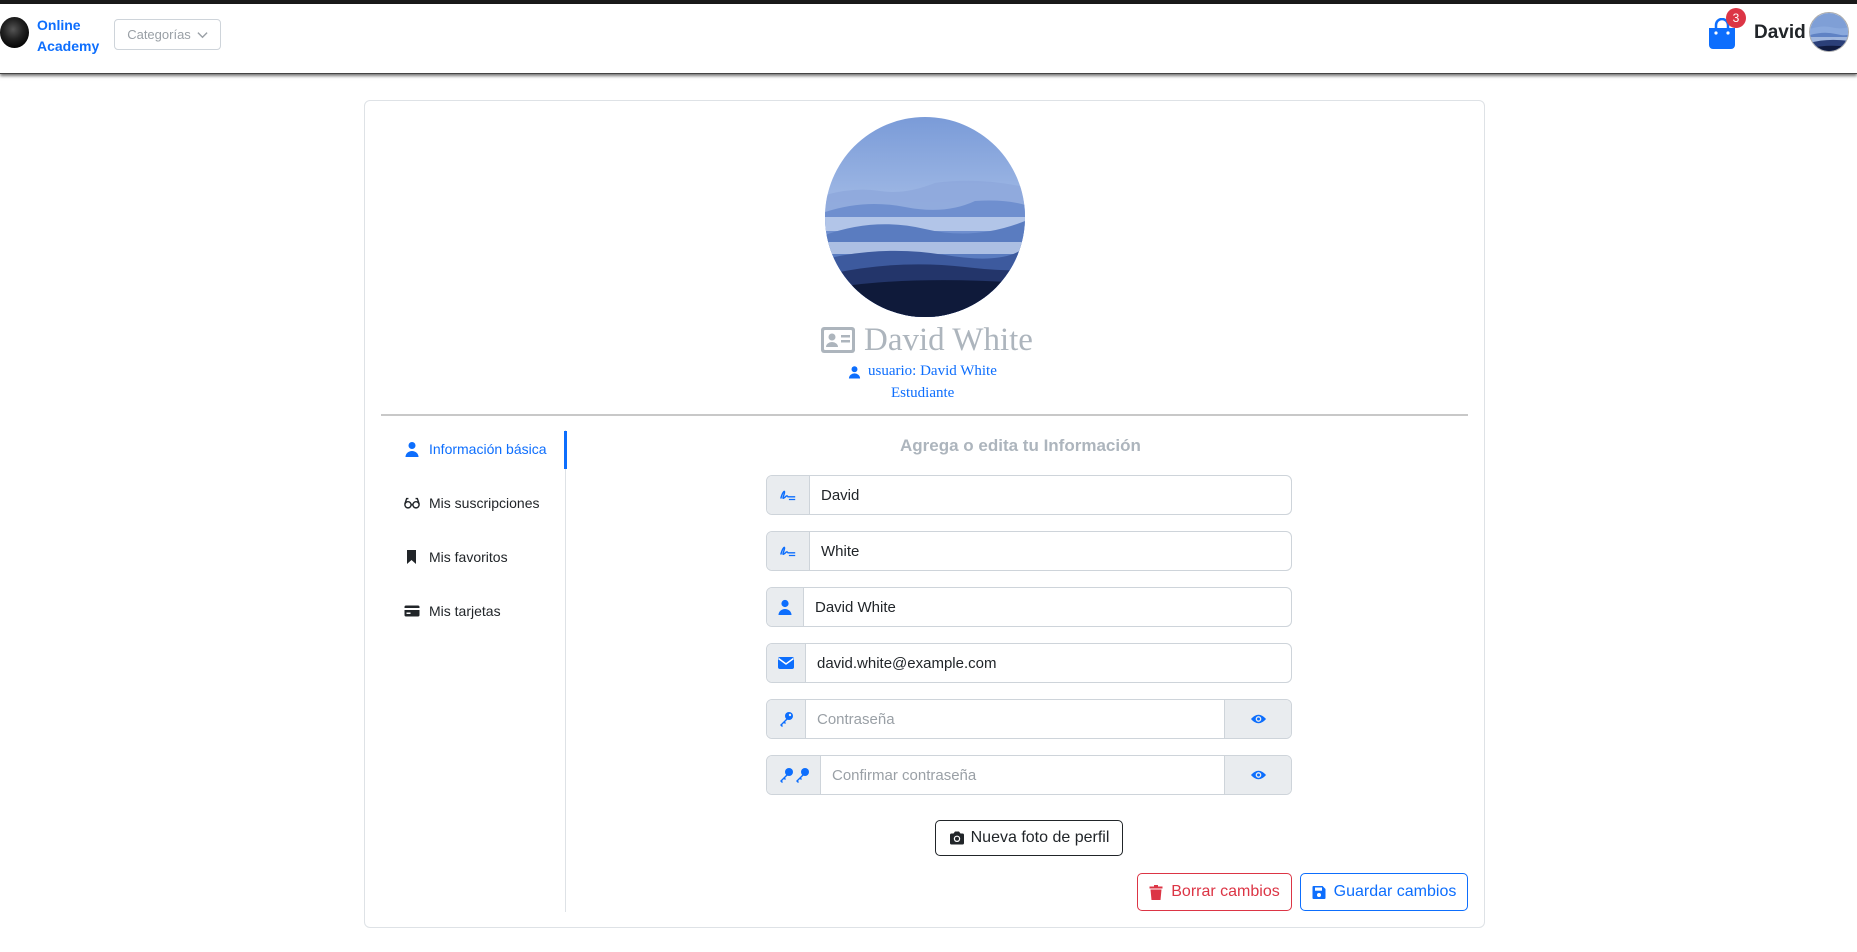 Image resolution: width=1857 pixels, height=952 pixels. I want to click on sidebar-item-label: Mis favoritos, so click(468, 557).